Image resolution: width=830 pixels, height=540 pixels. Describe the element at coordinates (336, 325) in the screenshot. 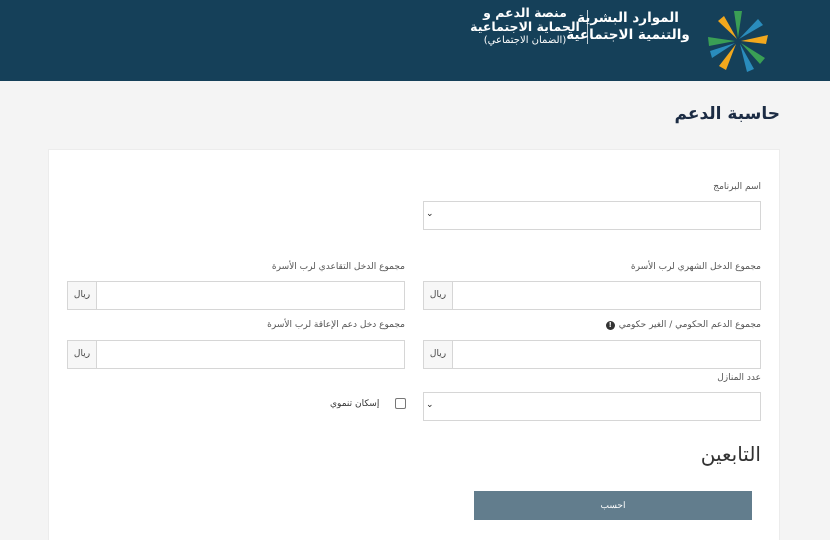

I see `disability-income-label: مجموع دخل دعم الإعاقة لرب الأسرة` at that location.